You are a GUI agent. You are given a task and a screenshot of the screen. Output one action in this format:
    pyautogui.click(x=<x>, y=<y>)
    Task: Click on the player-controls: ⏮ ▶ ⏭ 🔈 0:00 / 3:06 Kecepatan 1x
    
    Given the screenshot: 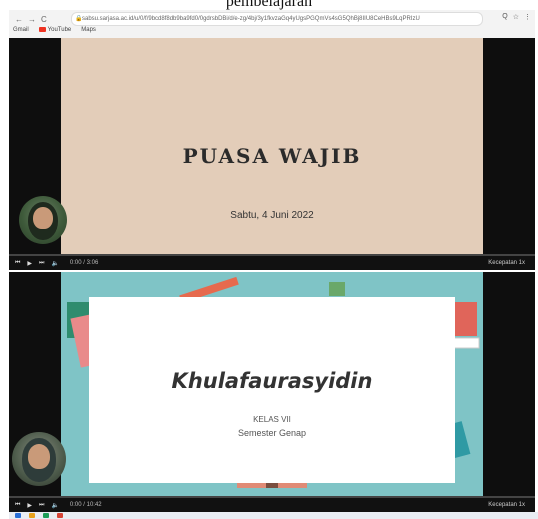 What is the action you would take?
    pyautogui.click(x=272, y=263)
    